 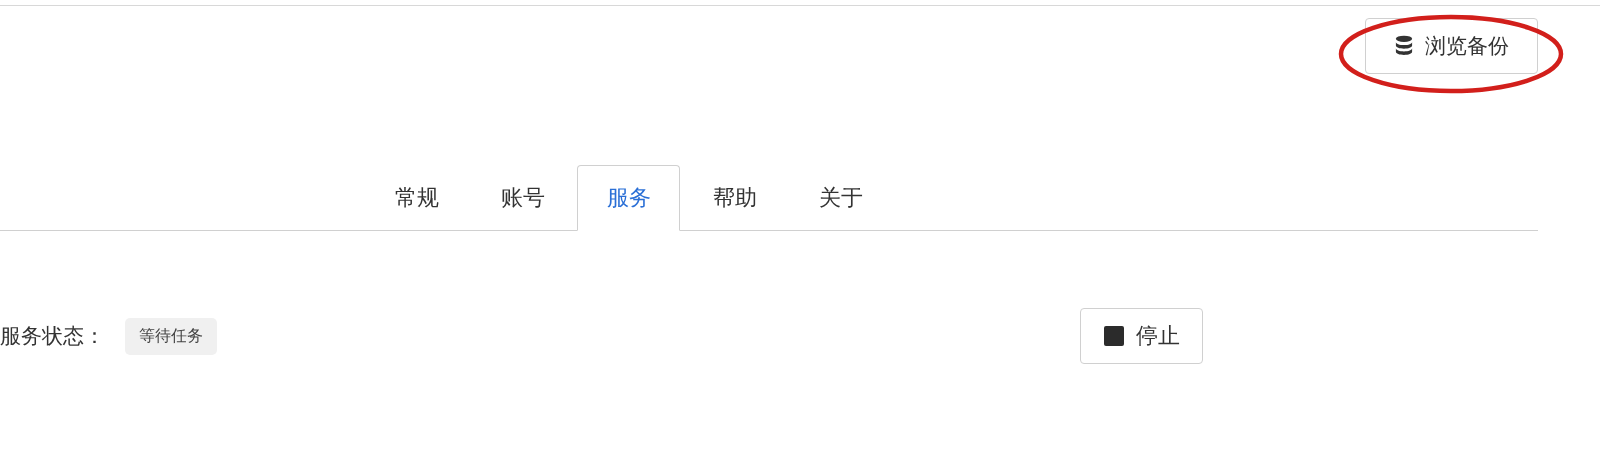 What do you see at coordinates (734, 198) in the screenshot?
I see `tab: 帮助` at bounding box center [734, 198].